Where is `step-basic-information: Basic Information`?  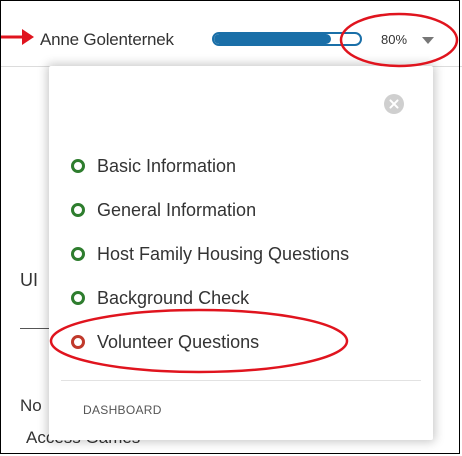 step-basic-information: Basic Information is located at coordinates (209, 166).